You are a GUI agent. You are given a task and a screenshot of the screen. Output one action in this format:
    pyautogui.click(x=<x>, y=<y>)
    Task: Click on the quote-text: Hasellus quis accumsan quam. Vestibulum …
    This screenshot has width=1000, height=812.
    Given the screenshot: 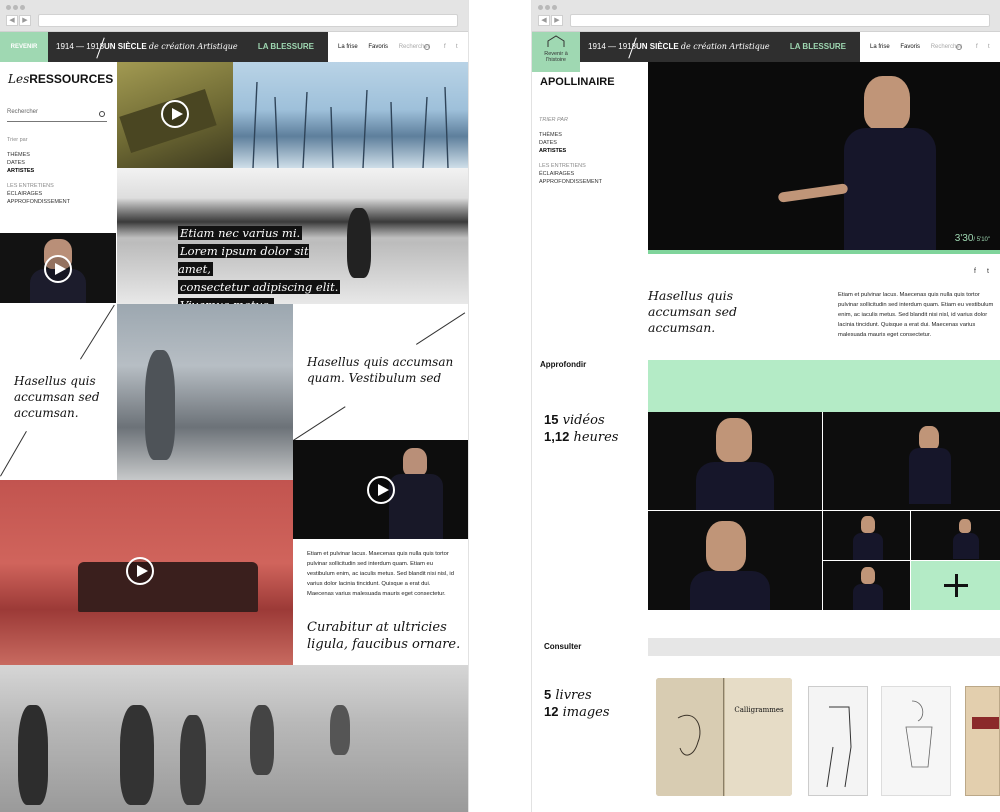 What is the action you would take?
    pyautogui.click(x=380, y=370)
    